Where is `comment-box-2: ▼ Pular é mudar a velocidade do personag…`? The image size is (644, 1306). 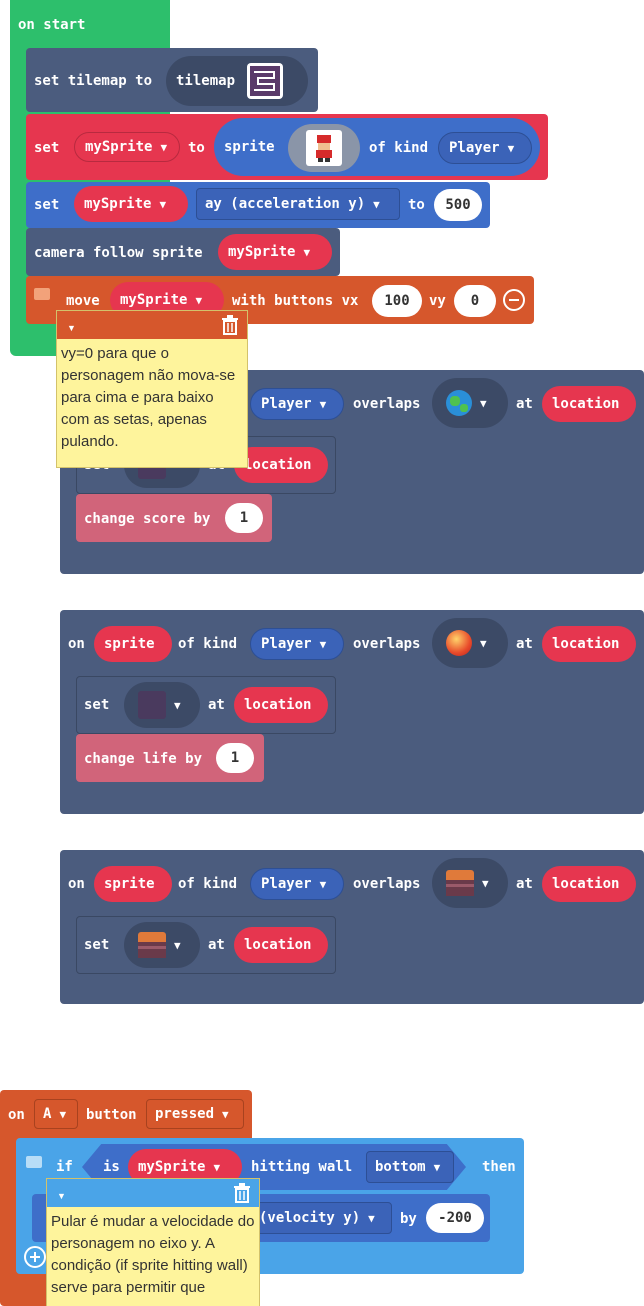
comment-box-2: ▼ Pular é mudar a velocidade do personag… is located at coordinates (153, 1242).